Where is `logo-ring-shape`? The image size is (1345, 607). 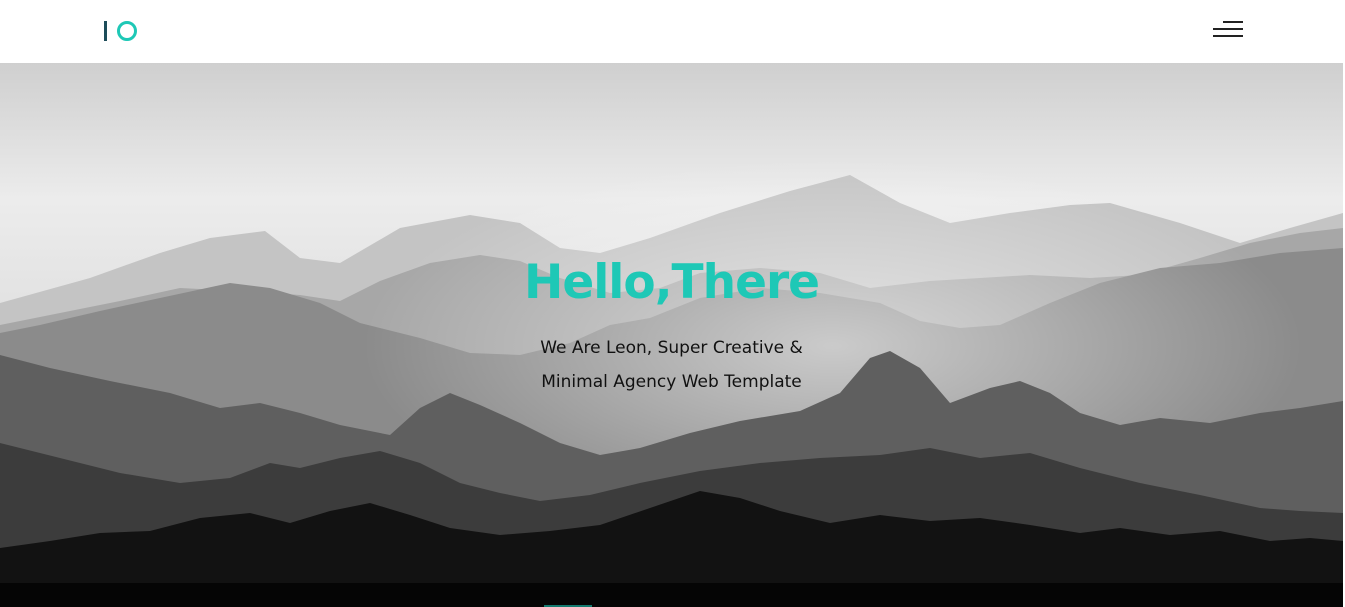 logo-ring-shape is located at coordinates (127, 31).